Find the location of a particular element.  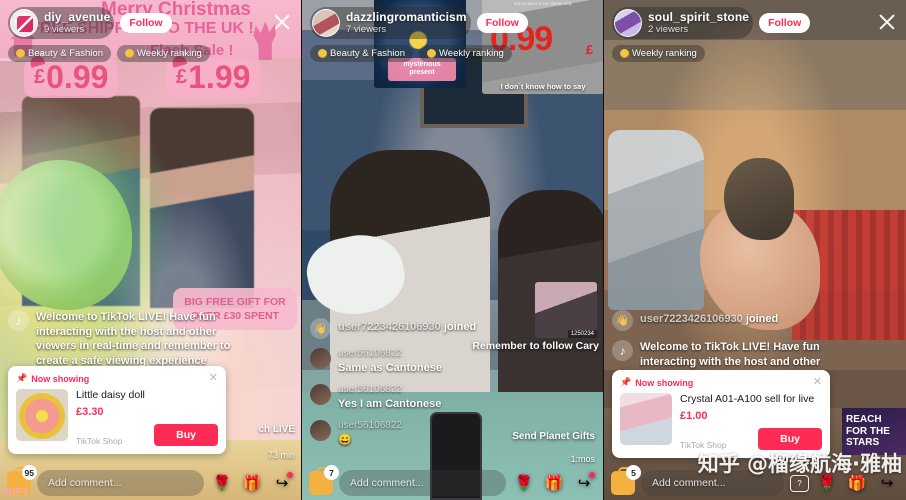

host-figure is located at coordinates (81, 201).